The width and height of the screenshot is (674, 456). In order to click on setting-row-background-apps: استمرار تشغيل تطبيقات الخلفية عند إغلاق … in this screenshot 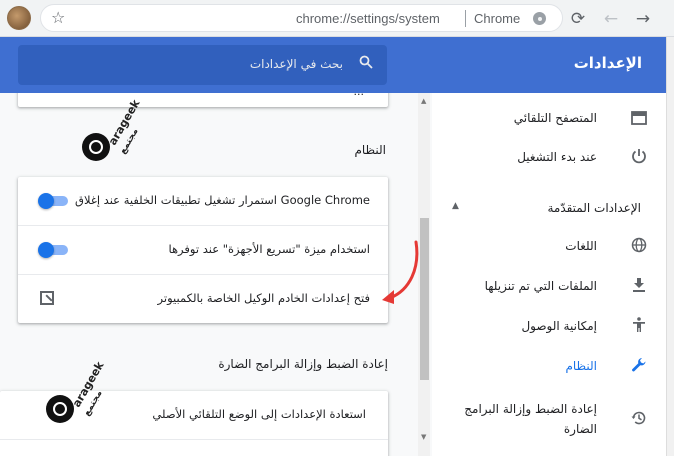, I will do `click(203, 201)`.